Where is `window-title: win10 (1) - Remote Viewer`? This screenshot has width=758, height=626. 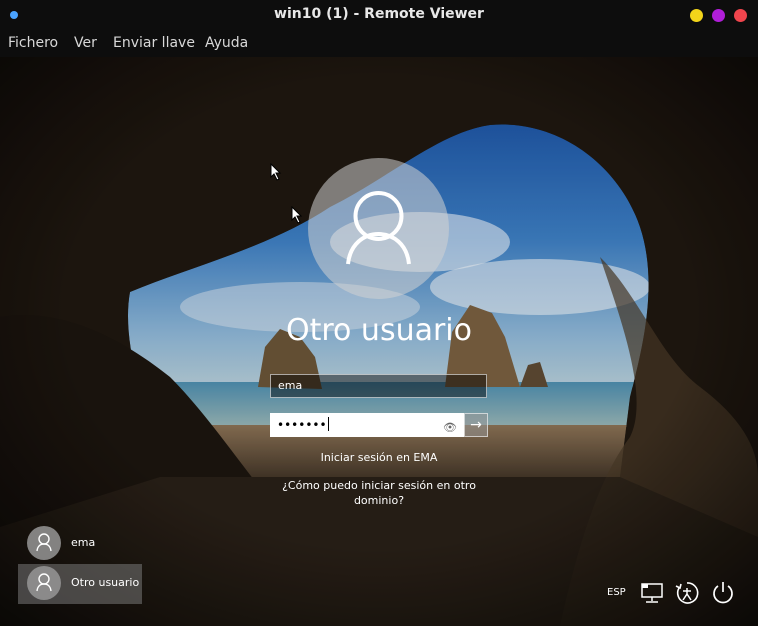
window-title: win10 (1) - Remote Viewer is located at coordinates (379, 14).